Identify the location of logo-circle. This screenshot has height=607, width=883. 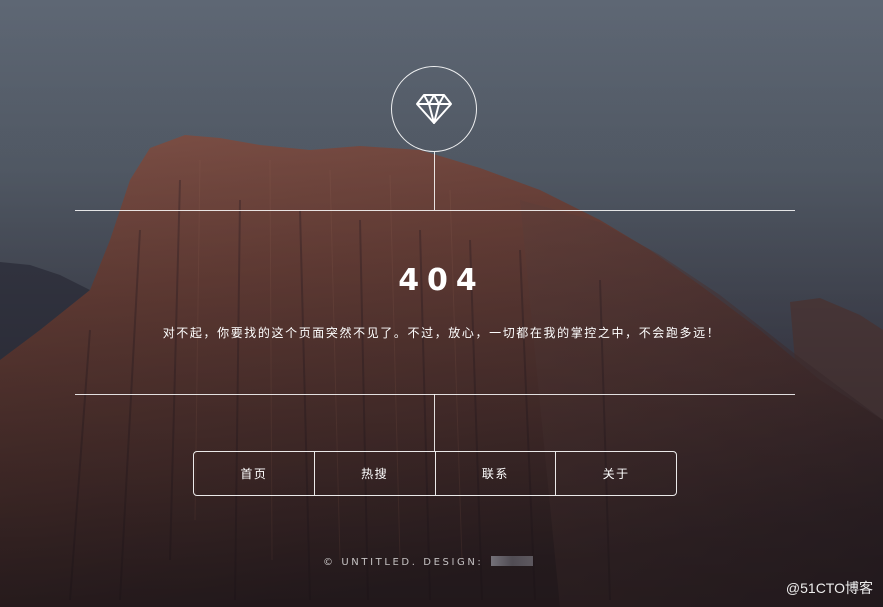
(434, 109).